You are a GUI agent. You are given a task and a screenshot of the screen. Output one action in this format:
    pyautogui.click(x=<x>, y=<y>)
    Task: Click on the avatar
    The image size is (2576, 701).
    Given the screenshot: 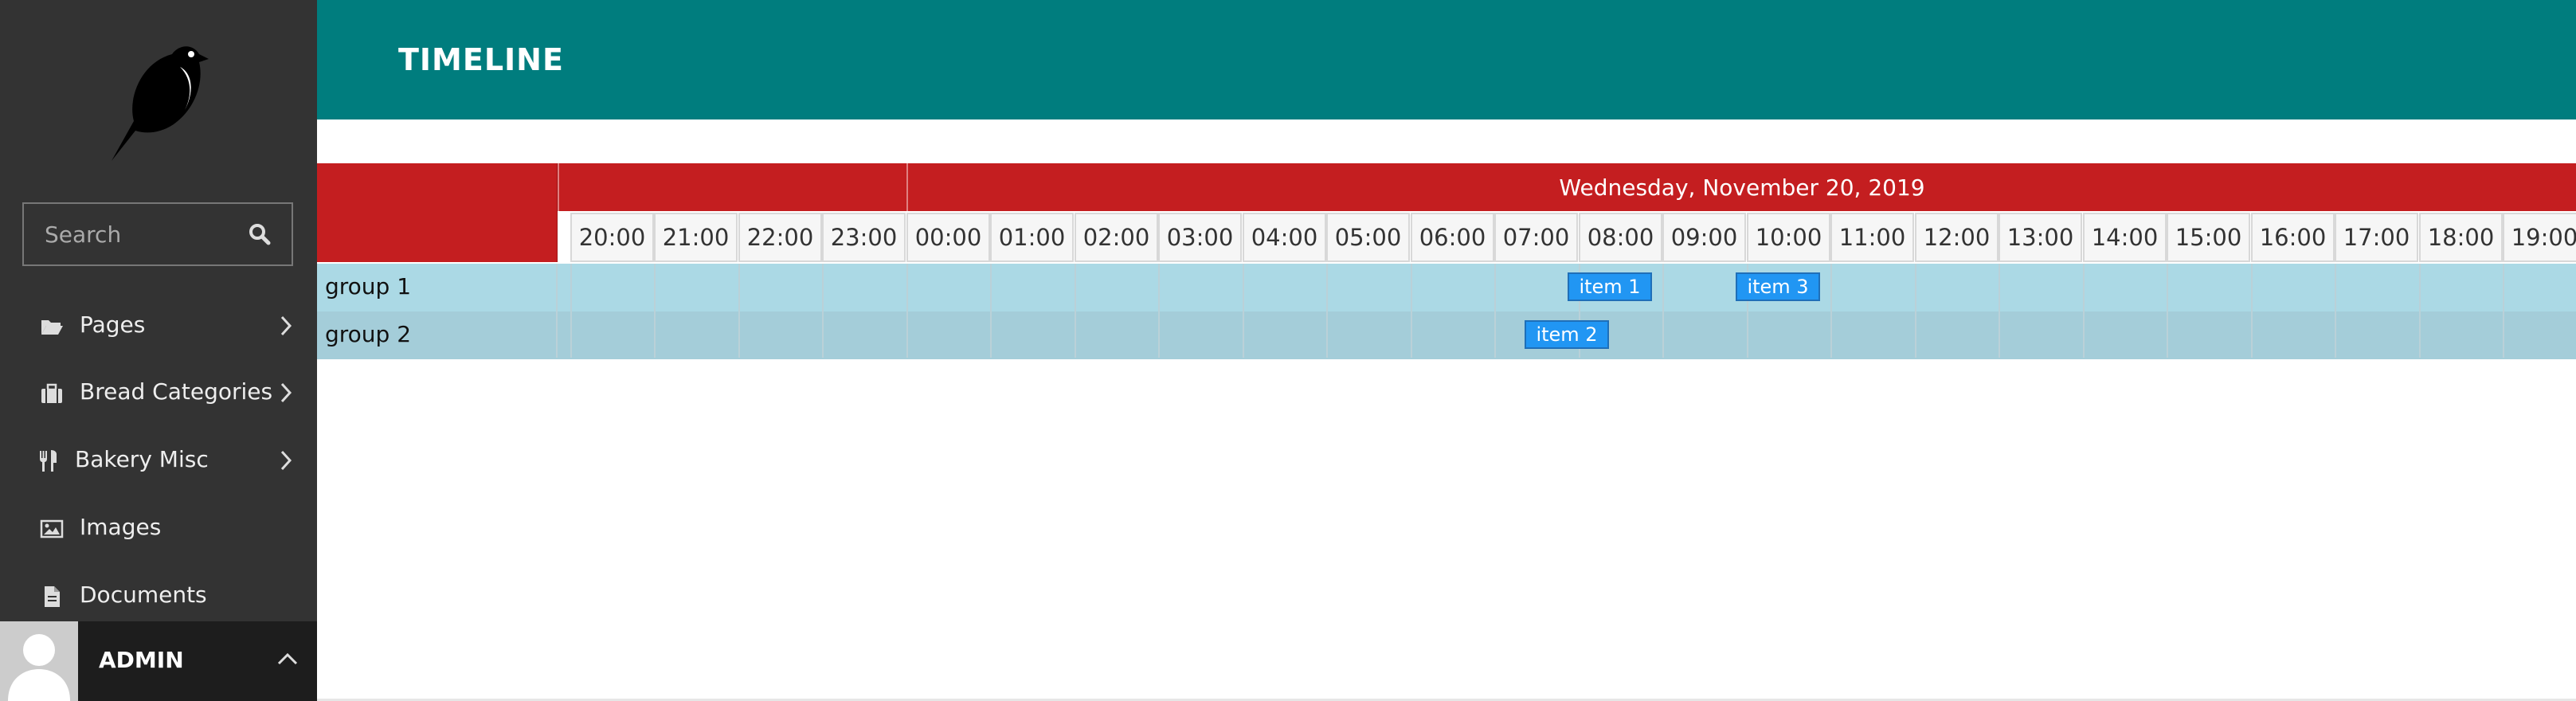 What is the action you would take?
    pyautogui.click(x=39, y=661)
    